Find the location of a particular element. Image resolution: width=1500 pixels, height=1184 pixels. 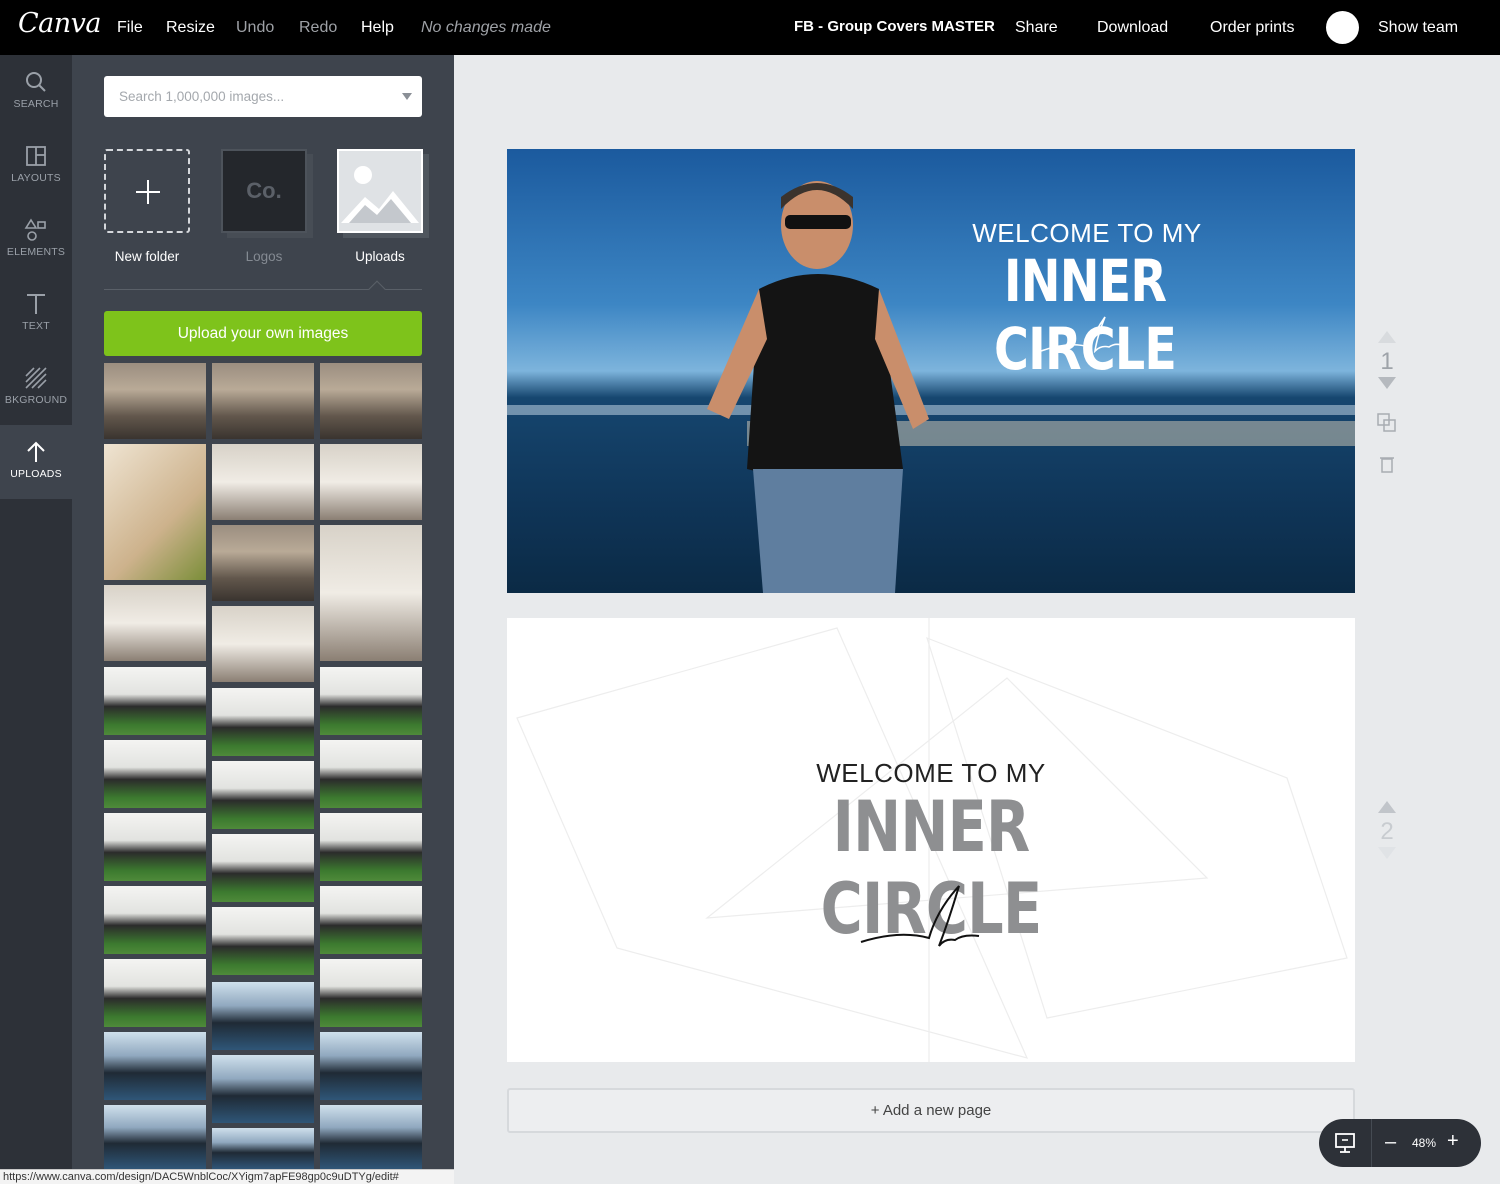

nav-item-search: SEARCH is located at coordinates (36, 92).